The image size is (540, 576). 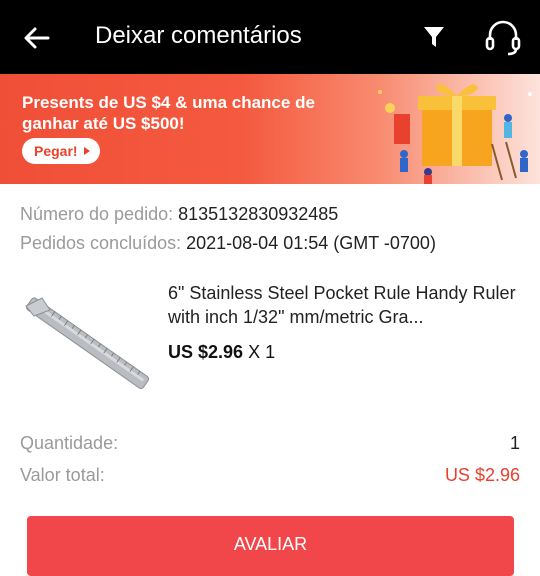 I want to click on product-quantity: X 1, so click(x=262, y=352).